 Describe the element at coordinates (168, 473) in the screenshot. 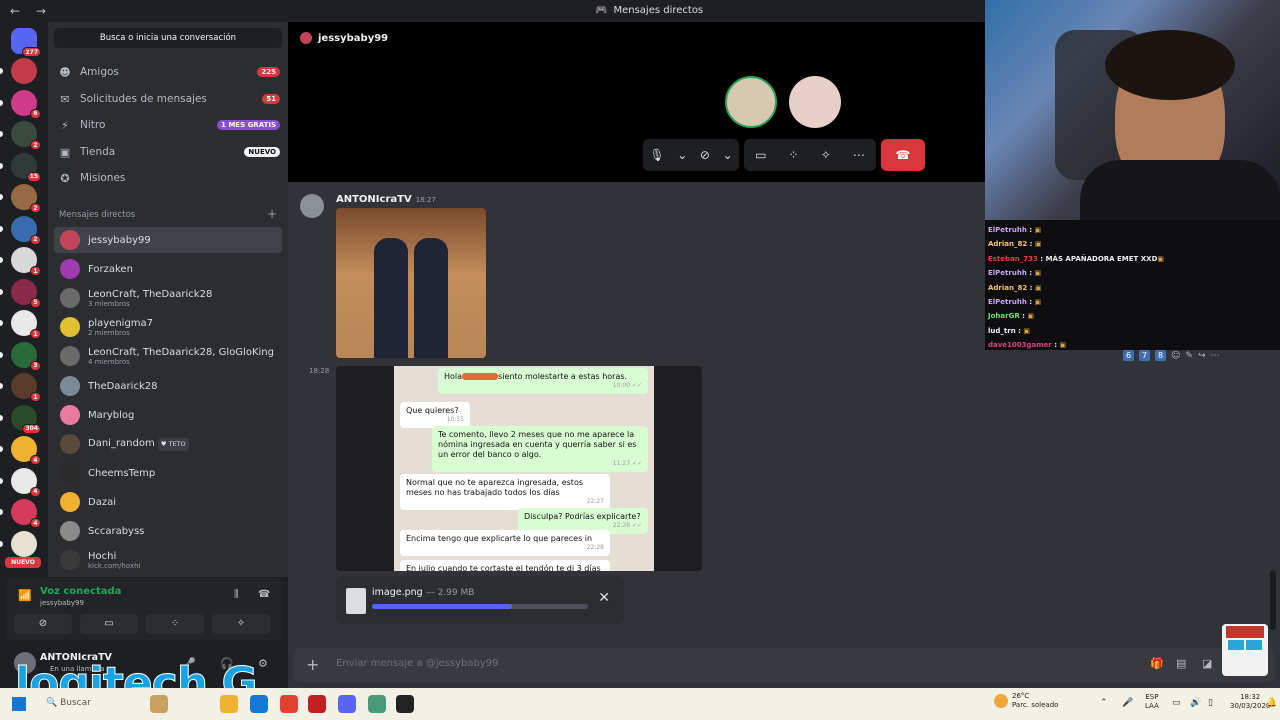

I see `dm-item: CheemsTemp` at that location.